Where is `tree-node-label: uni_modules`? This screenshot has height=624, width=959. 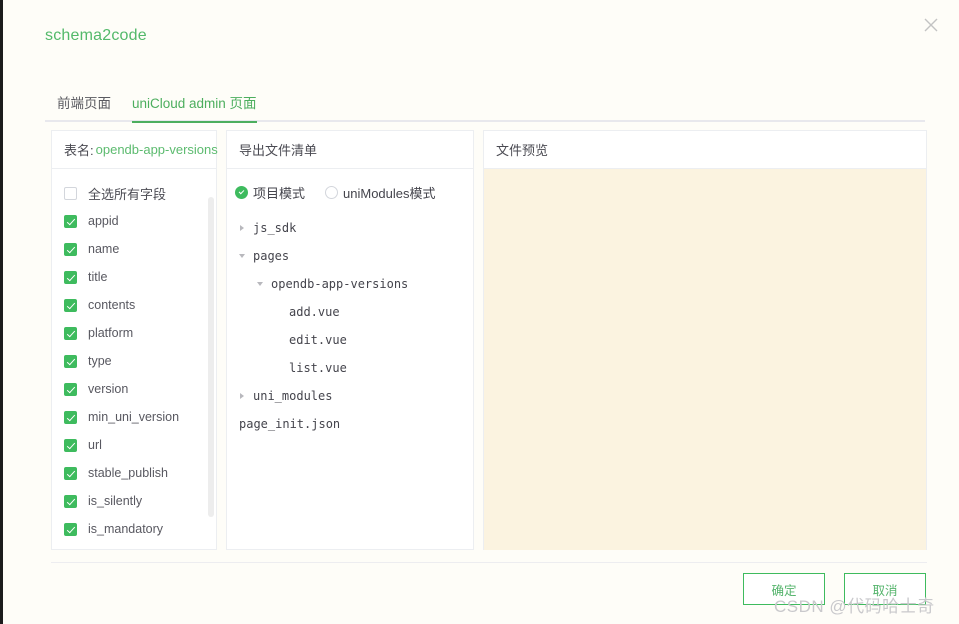 tree-node-label: uni_modules is located at coordinates (293, 396).